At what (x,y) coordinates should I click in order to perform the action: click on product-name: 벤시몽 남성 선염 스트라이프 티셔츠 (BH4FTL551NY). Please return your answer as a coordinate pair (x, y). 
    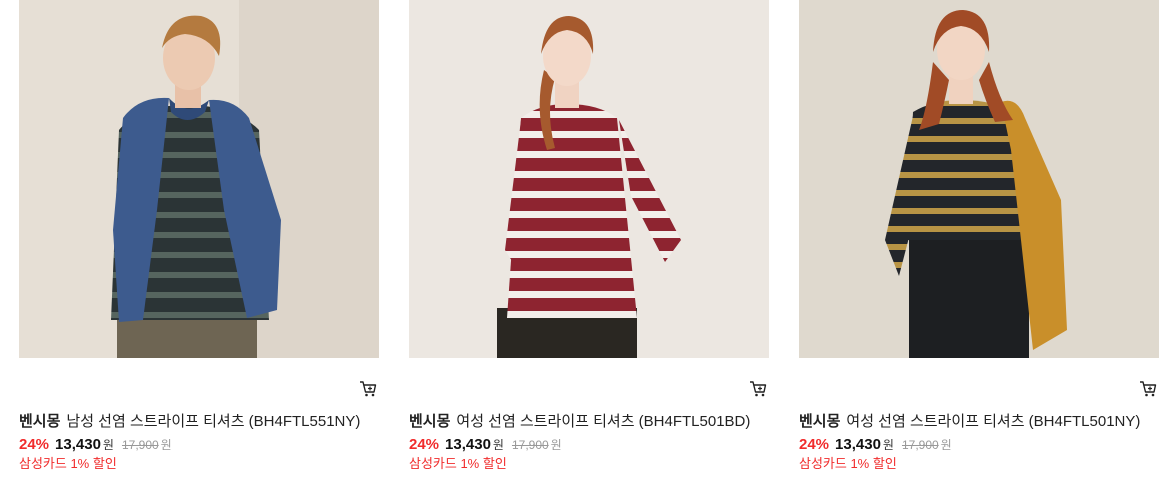
    Looking at the image, I should click on (199, 422).